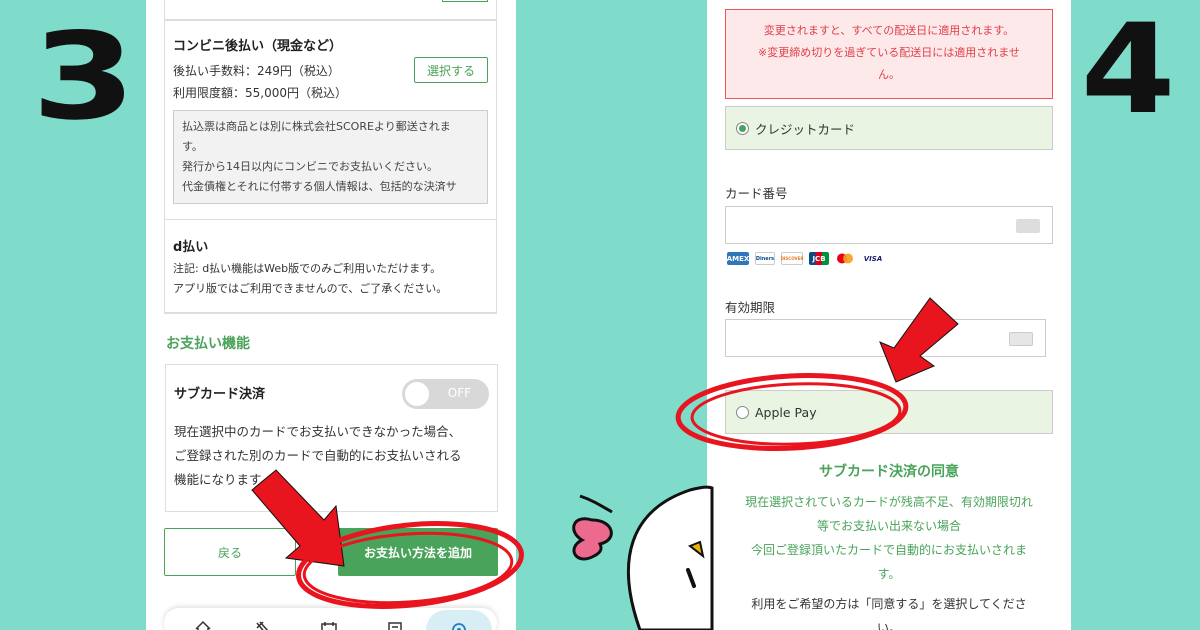 Image resolution: width=1200 pixels, height=630 pixels. Describe the element at coordinates (459, 625) in the screenshot. I see `settings-icon` at that location.